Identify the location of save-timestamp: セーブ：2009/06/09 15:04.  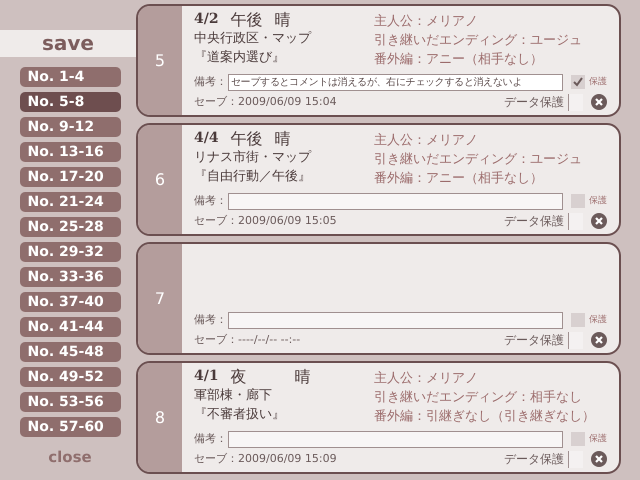
(265, 102).